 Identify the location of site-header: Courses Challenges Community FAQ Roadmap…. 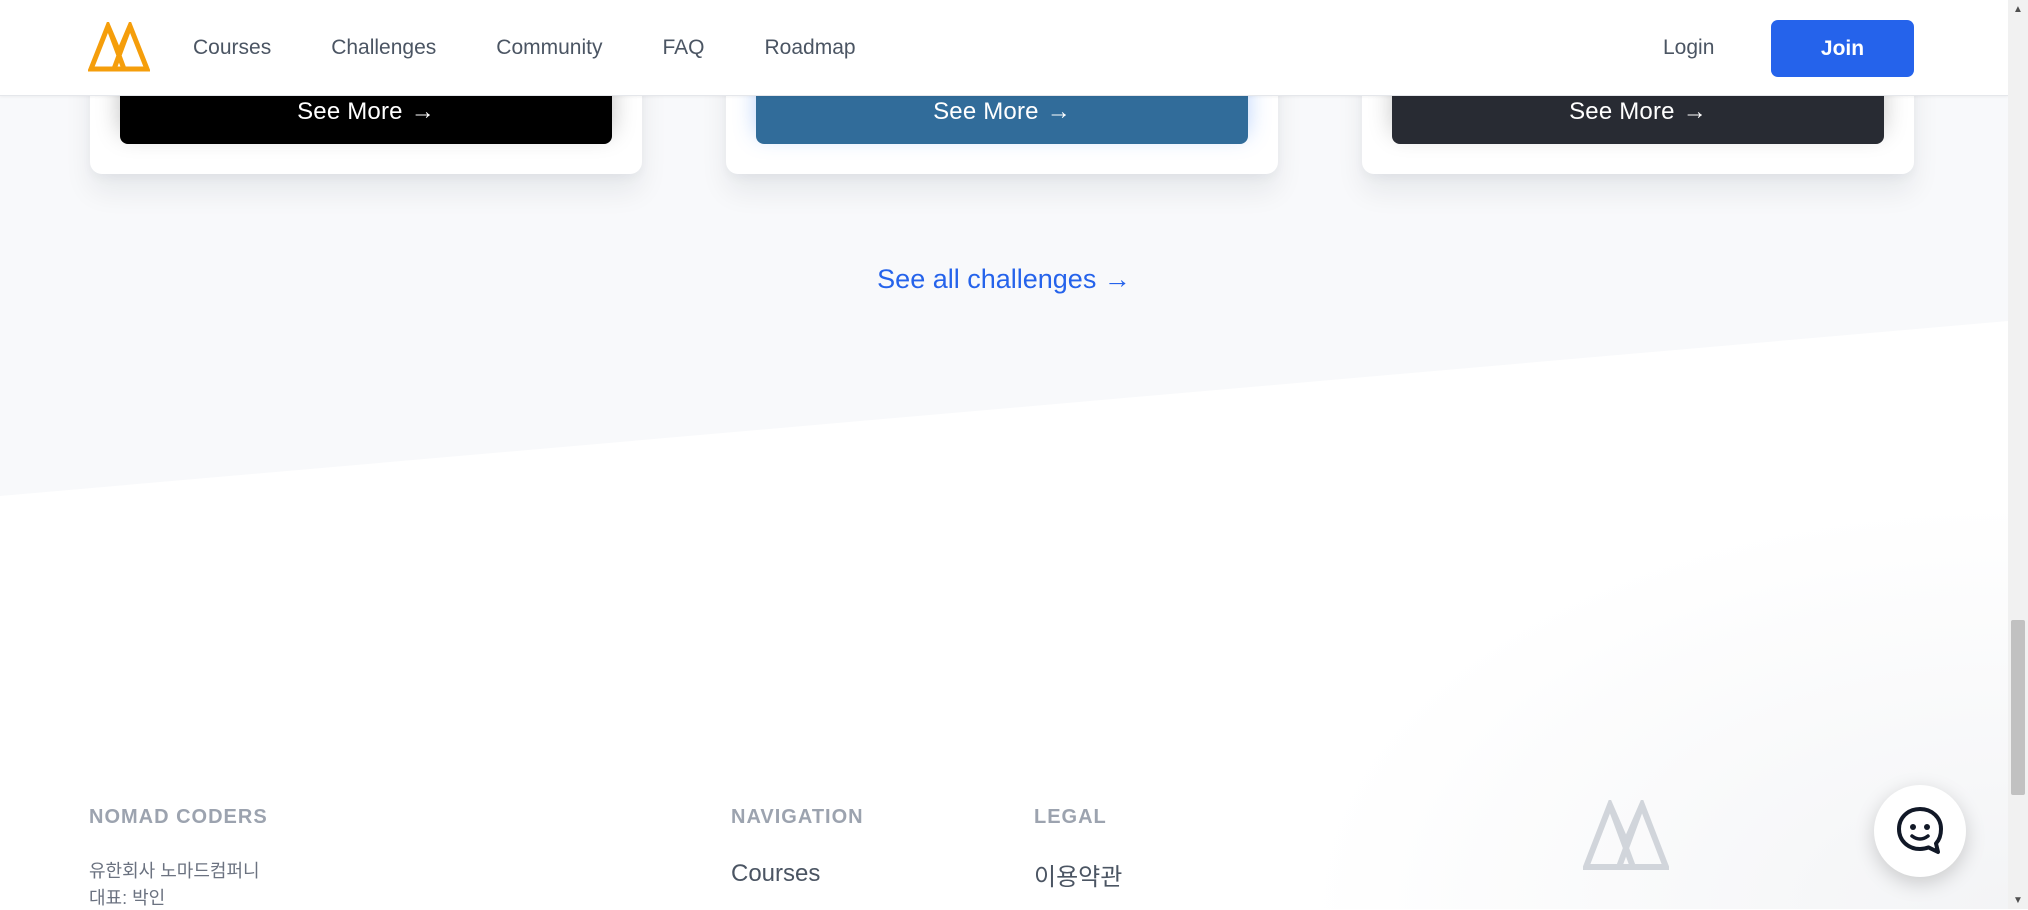
(1004, 48).